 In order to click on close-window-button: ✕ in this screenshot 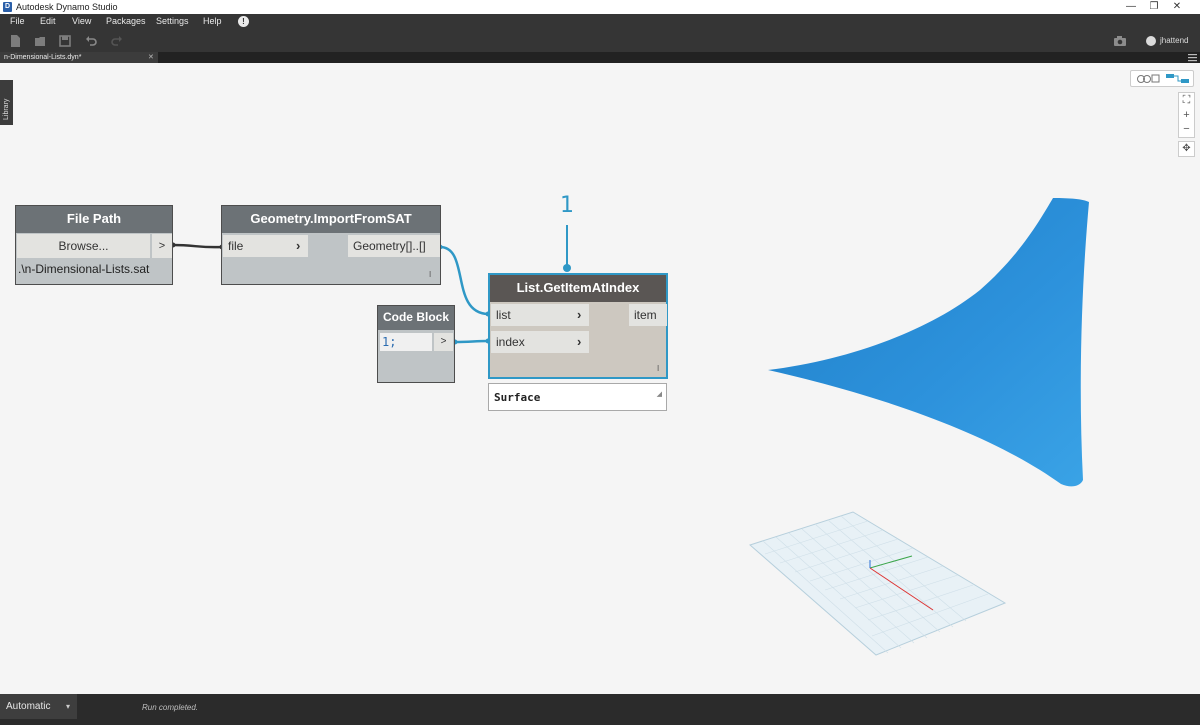, I will do `click(1177, 7)`.